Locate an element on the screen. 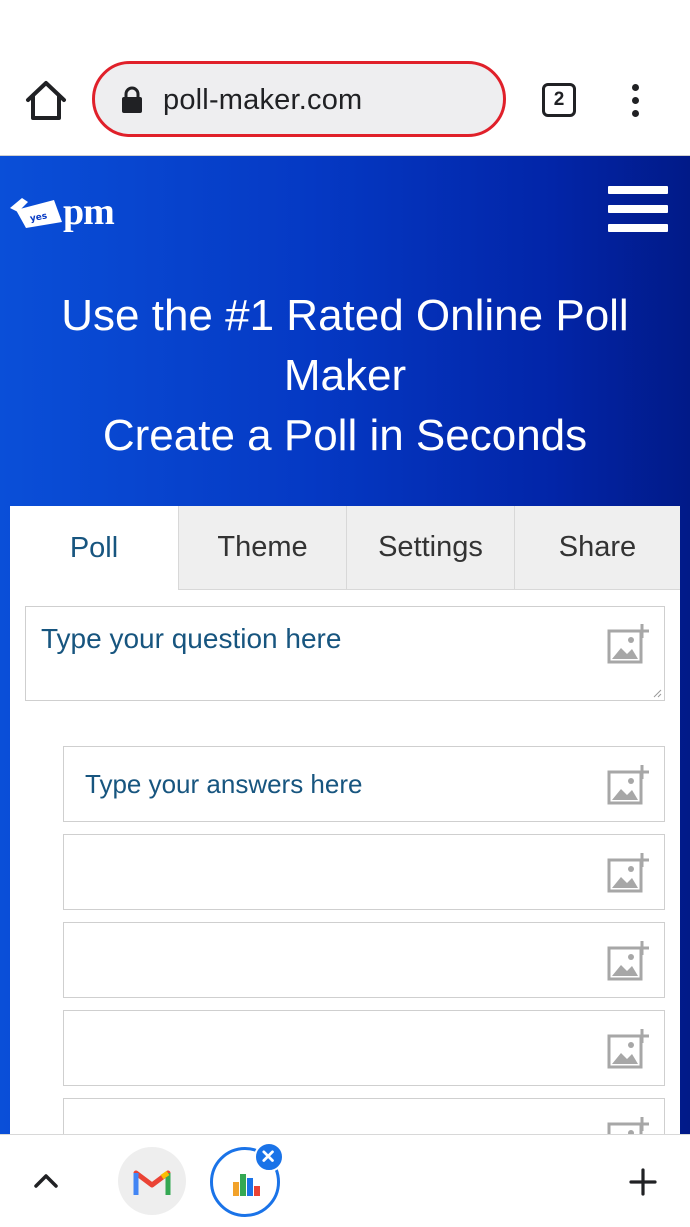 The height and width of the screenshot is (1227, 690). site-logo: yes pm is located at coordinates (68, 212).